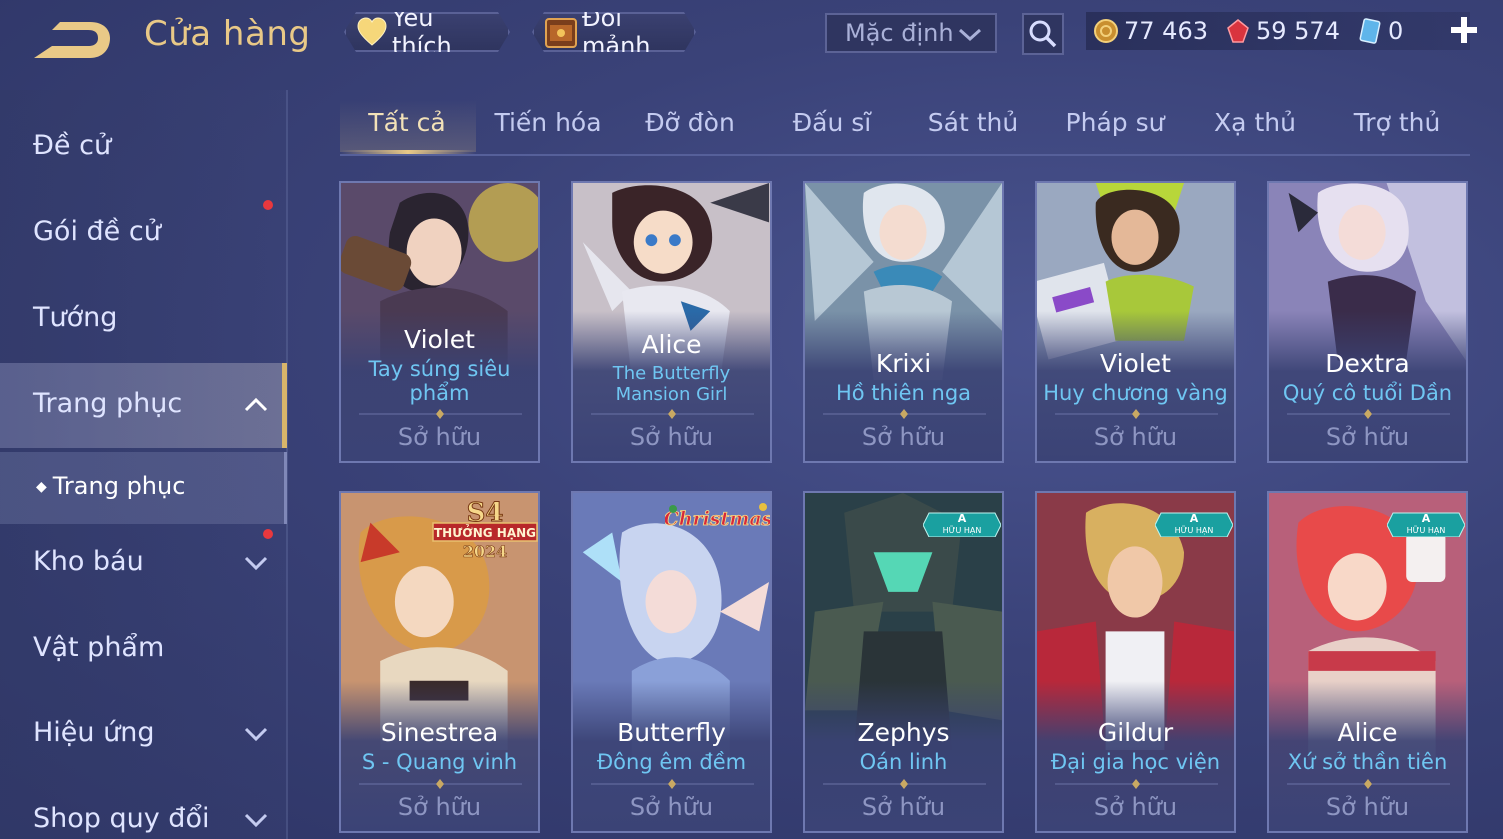 The image size is (1503, 839). Describe the element at coordinates (903, 662) in the screenshot. I see `skin-card: A HỮU HẠN Zephys Oán linh Sở hữu` at that location.